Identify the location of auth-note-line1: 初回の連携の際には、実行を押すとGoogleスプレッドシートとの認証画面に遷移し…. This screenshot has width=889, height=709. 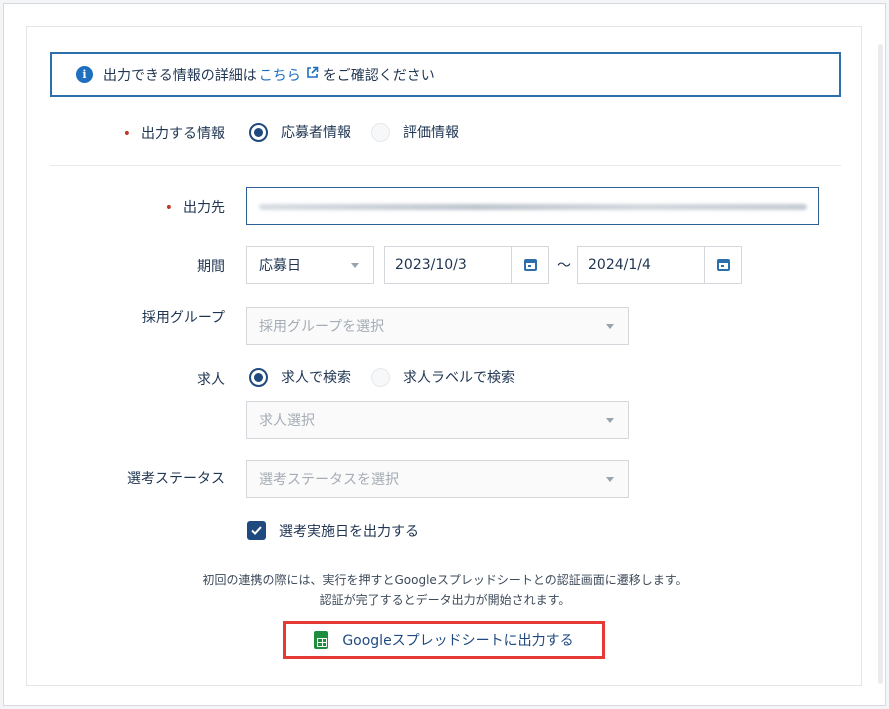
(445, 580).